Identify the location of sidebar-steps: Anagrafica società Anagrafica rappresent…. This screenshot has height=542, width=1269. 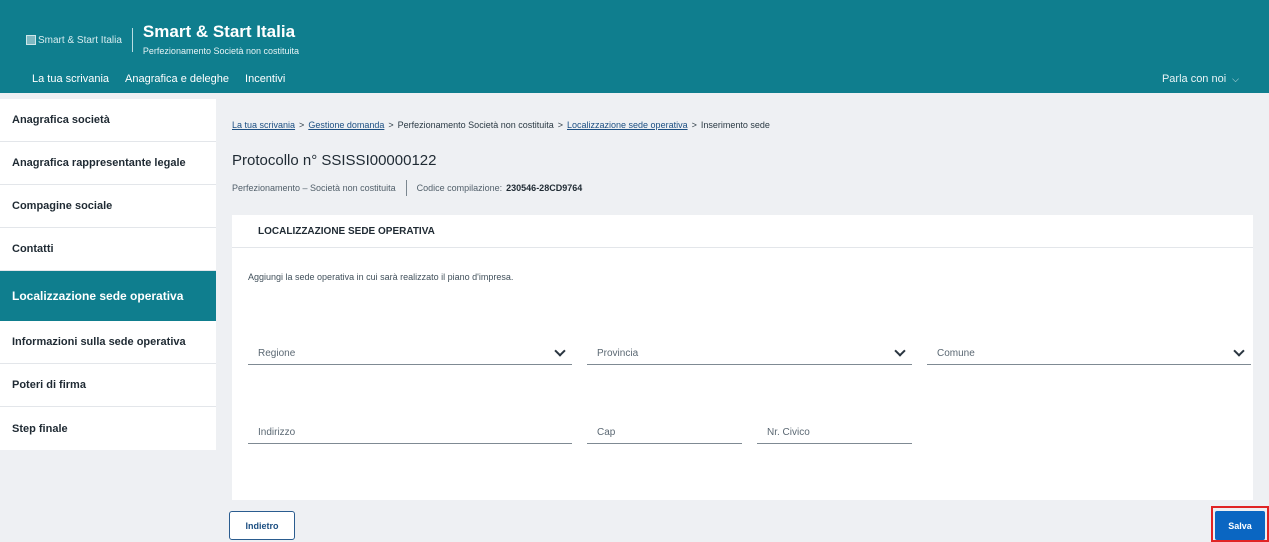
(108, 274).